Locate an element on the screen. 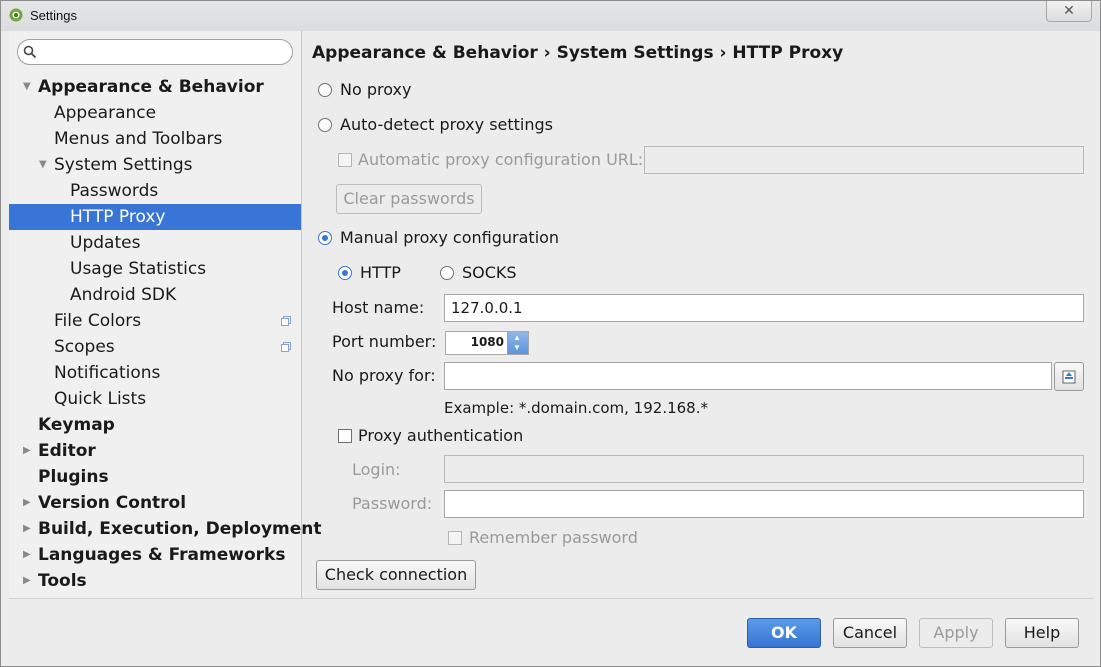  auto-detect-label: Auto-detect proxy settings is located at coordinates (446, 124).